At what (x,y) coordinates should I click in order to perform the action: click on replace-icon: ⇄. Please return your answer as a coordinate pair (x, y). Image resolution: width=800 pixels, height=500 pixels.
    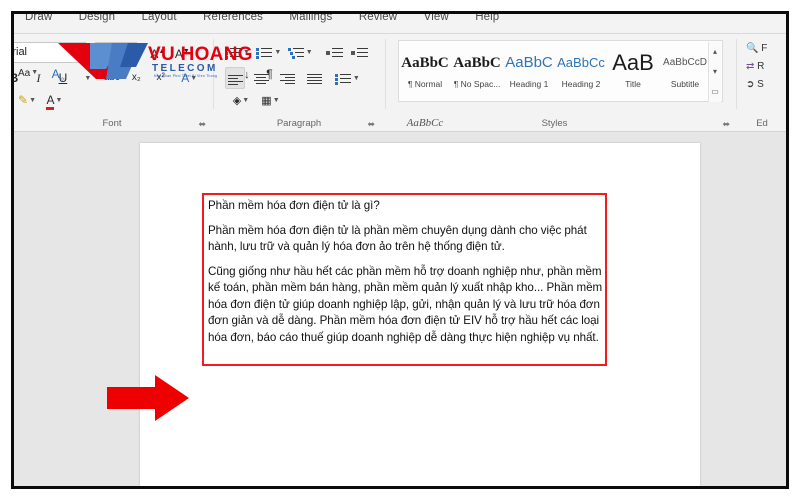
    Looking at the image, I should click on (750, 66).